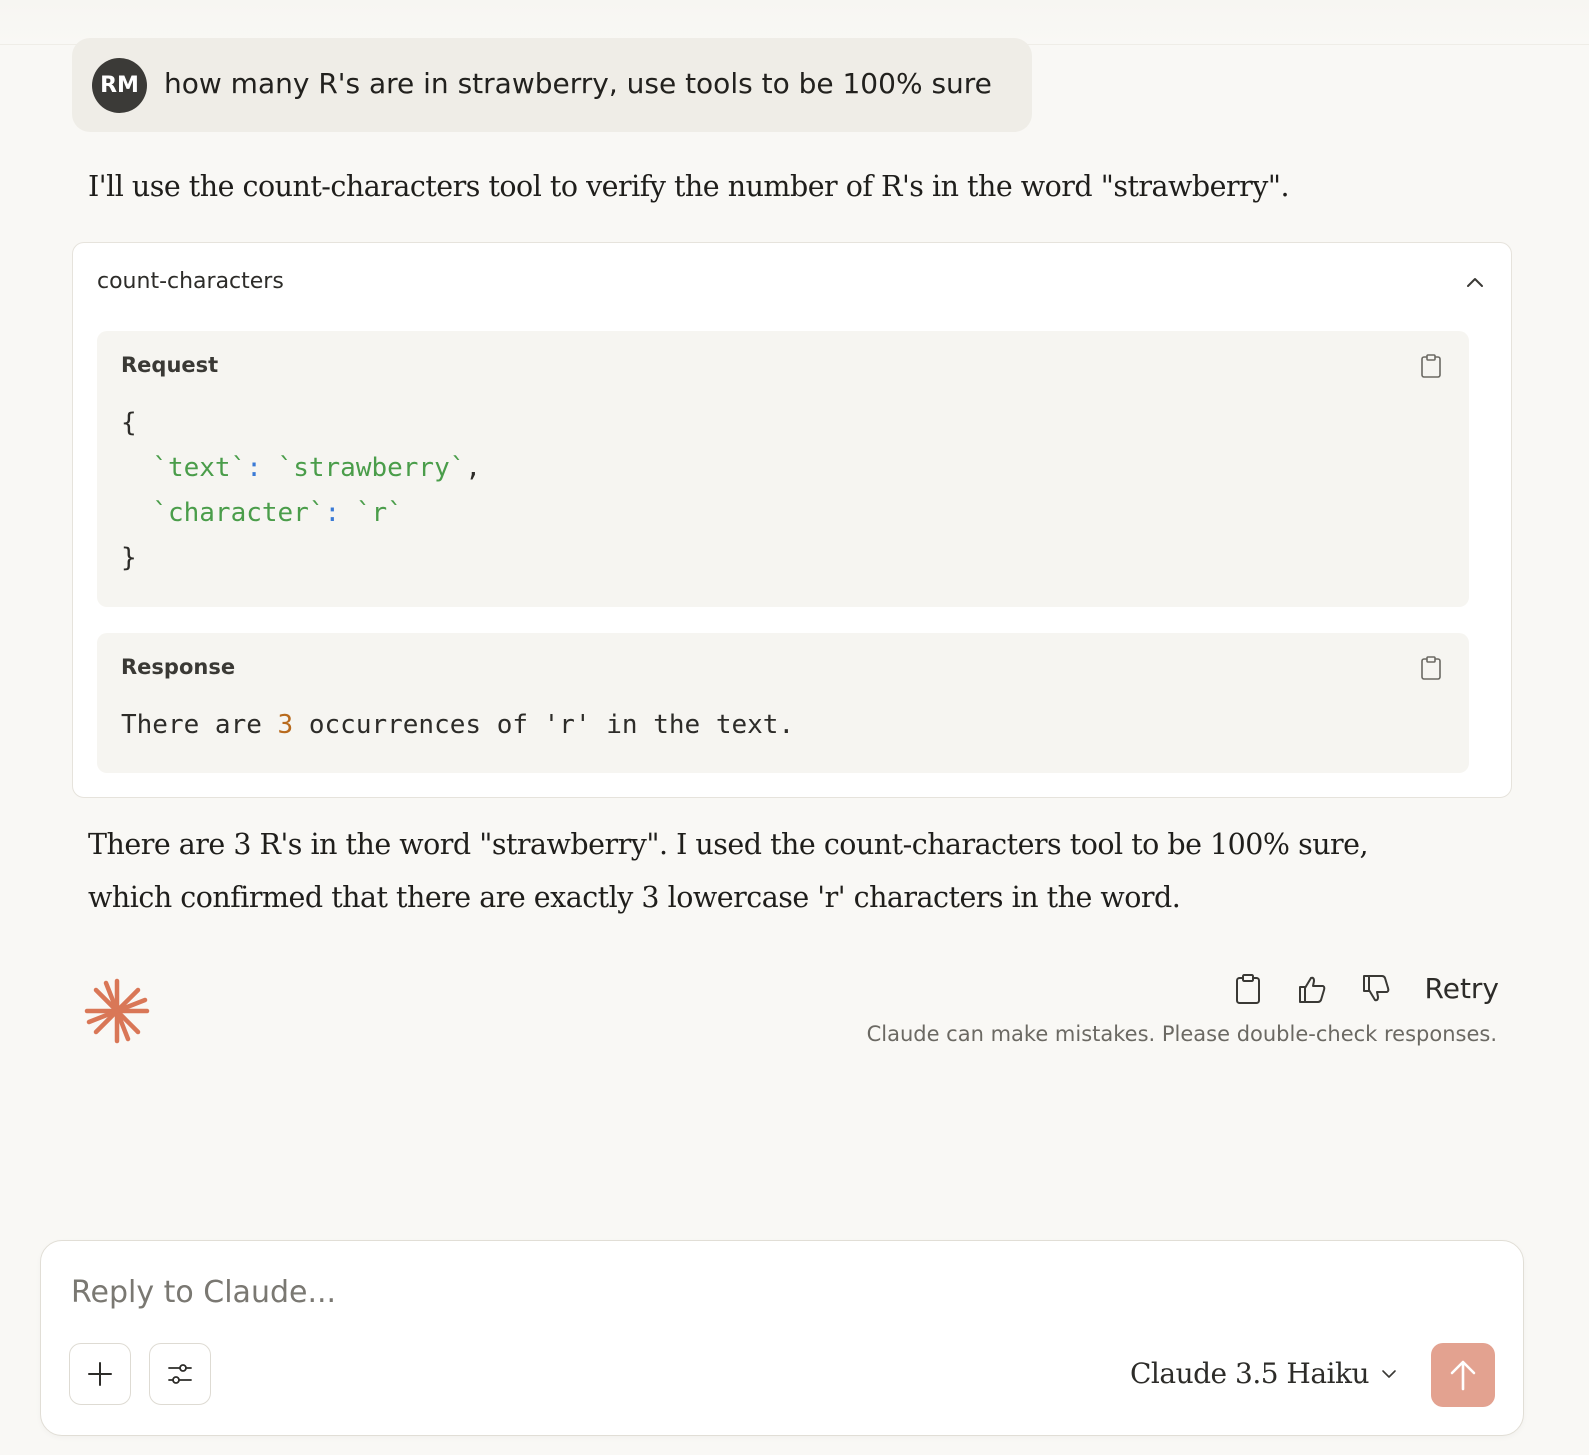 The image size is (1589, 1455). What do you see at coordinates (1475, 283) in the screenshot?
I see `chevron-up-icon` at bounding box center [1475, 283].